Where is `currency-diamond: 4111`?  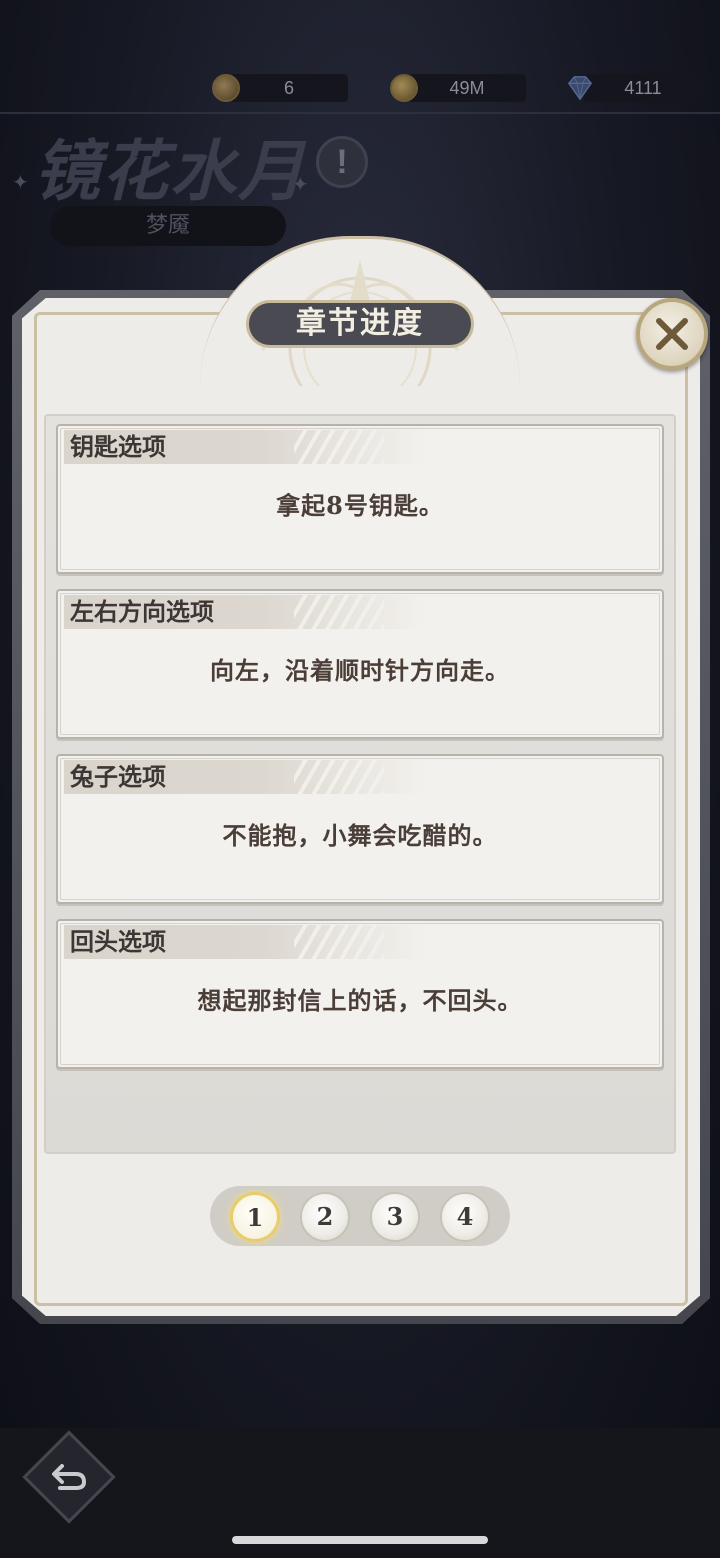 currency-diamond: 4111 is located at coordinates (636, 88).